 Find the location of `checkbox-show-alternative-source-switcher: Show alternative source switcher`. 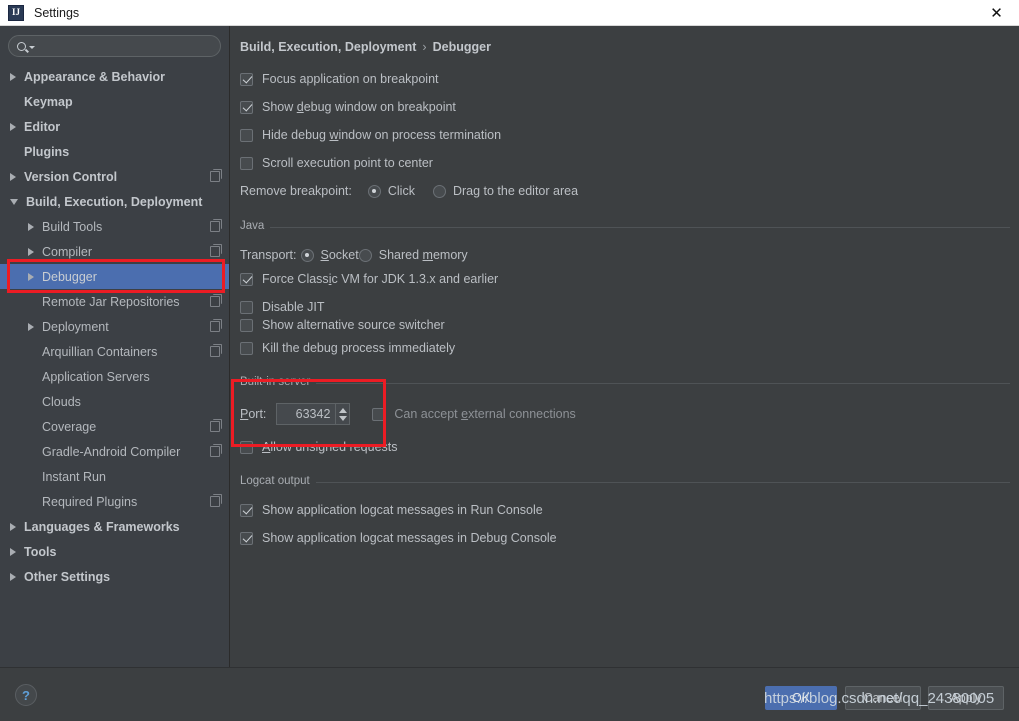

checkbox-show-alternative-source-switcher: Show alternative source switcher is located at coordinates (342, 325).